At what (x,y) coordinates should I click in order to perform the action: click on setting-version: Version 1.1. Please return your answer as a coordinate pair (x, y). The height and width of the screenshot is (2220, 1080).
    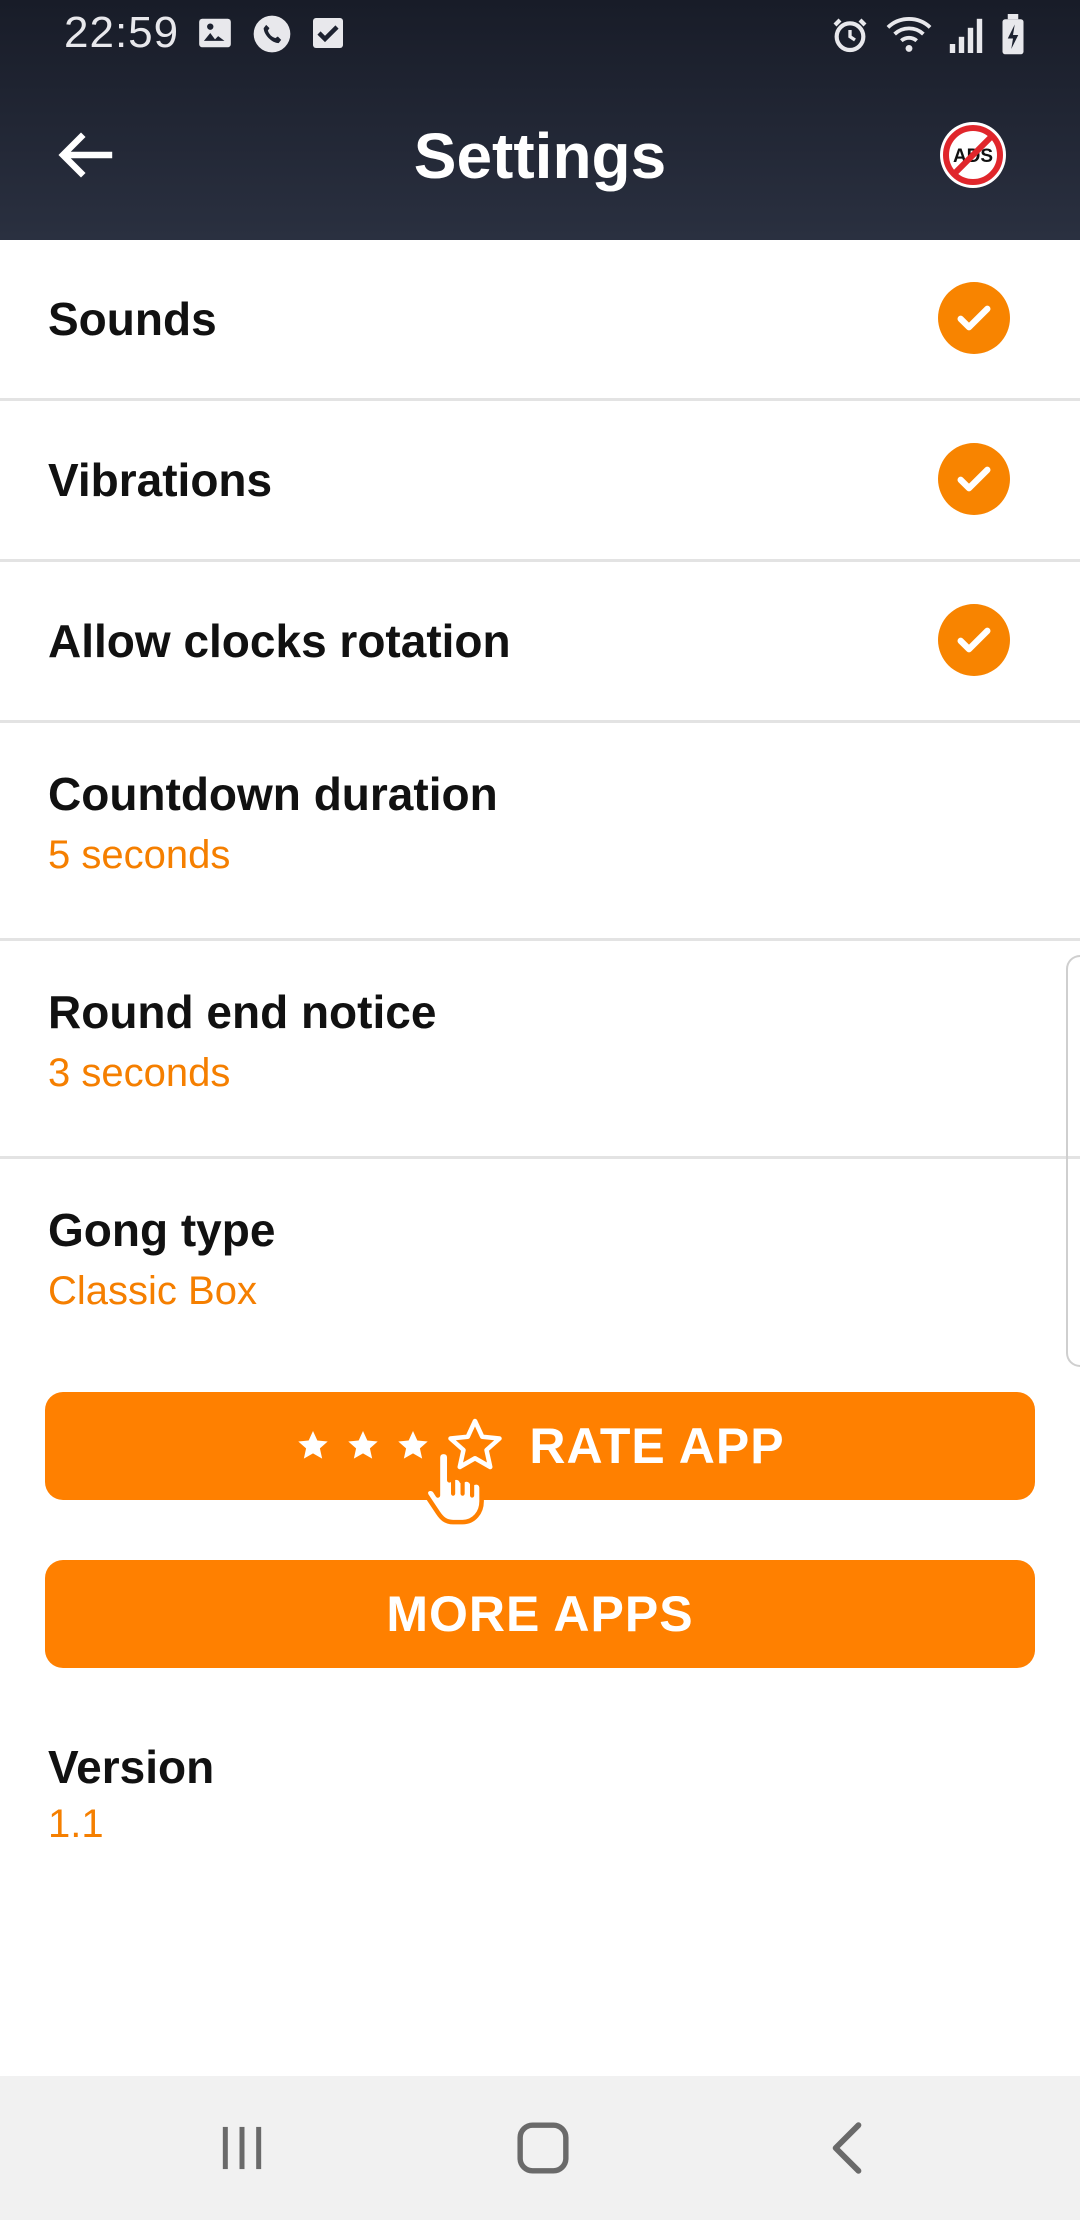
    Looking at the image, I should click on (540, 1790).